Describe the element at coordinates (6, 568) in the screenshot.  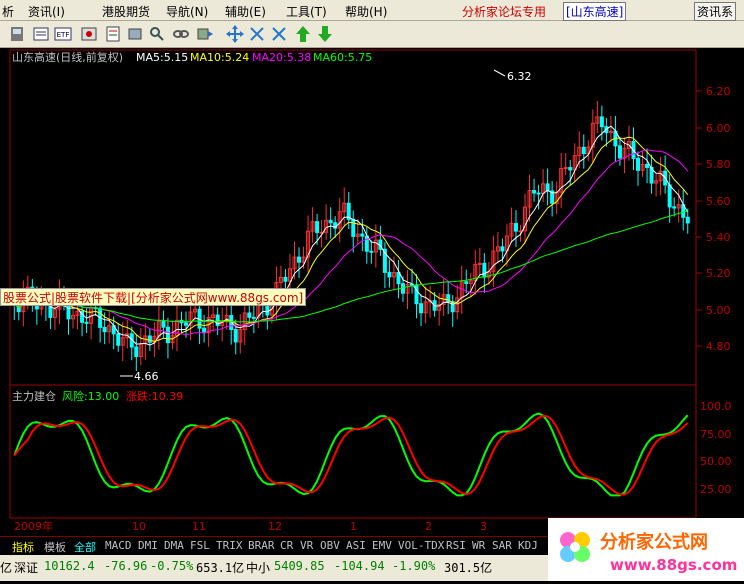
I see `status-prefix: 亿` at that location.